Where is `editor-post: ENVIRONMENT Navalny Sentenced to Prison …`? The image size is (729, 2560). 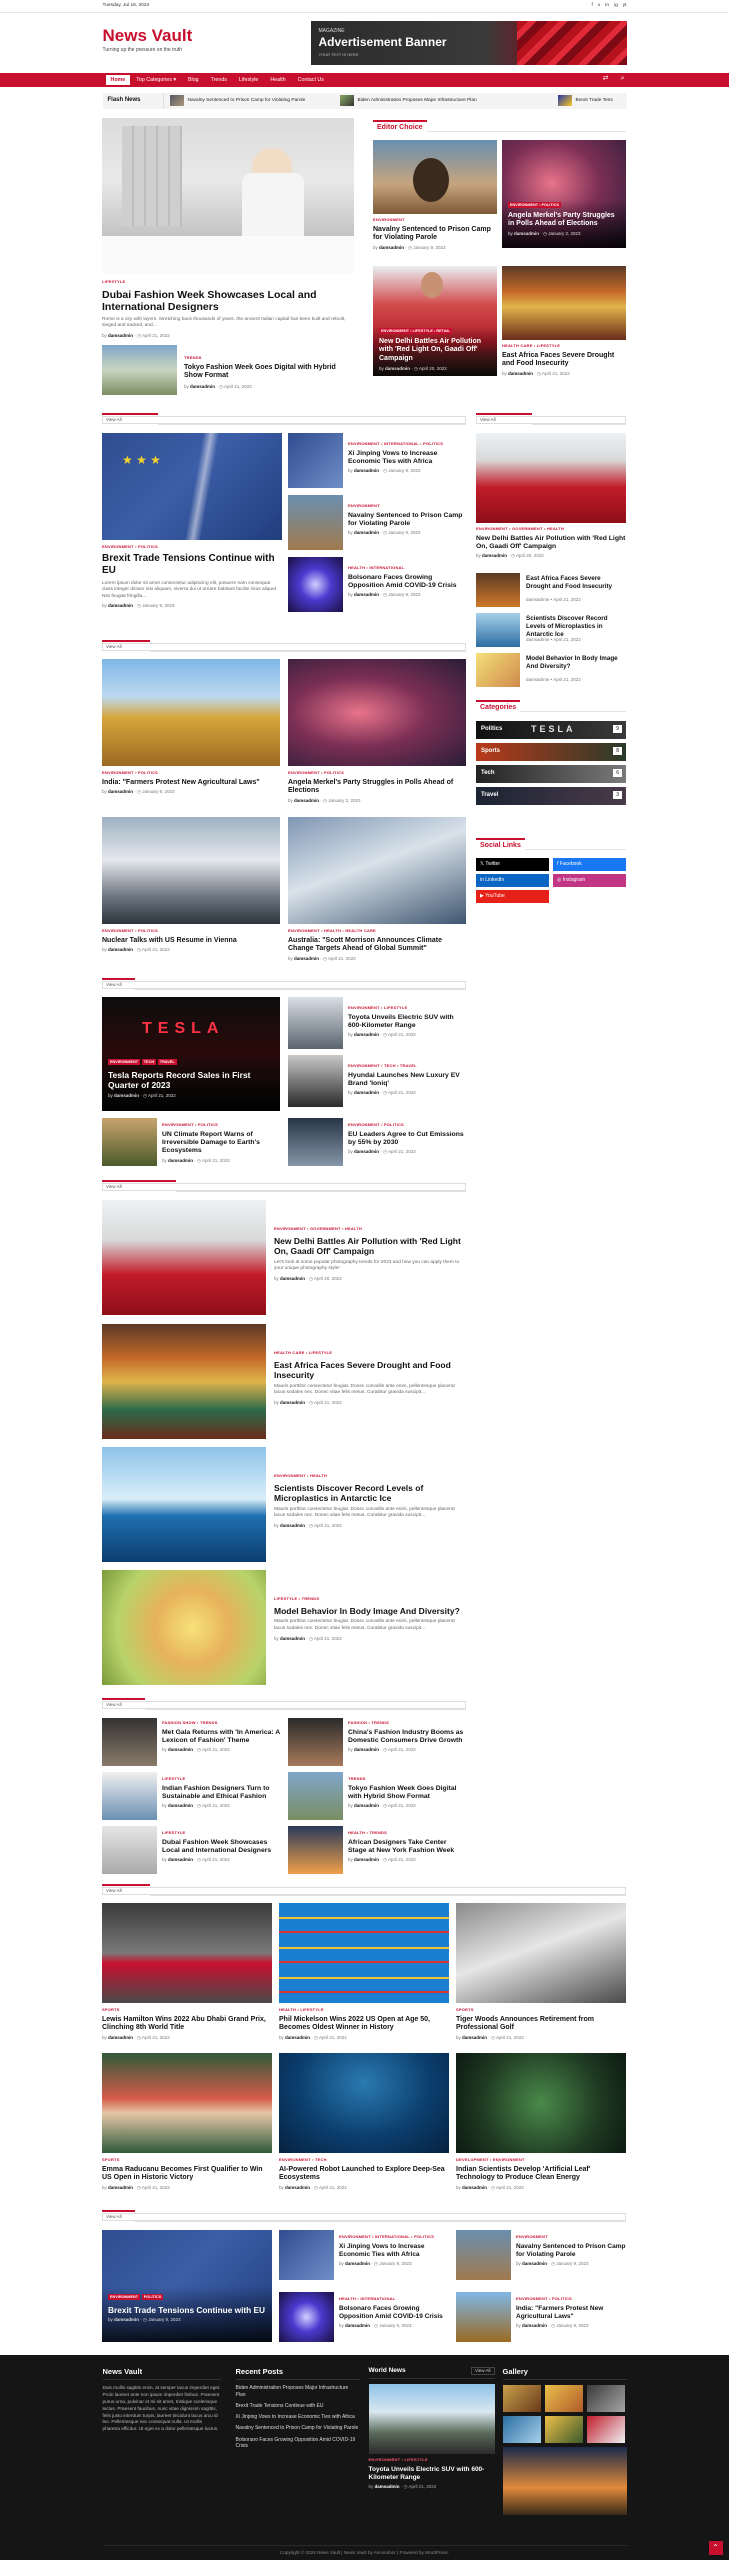 editor-post: ENVIRONMENT Navalny Sentenced to Prison … is located at coordinates (435, 195).